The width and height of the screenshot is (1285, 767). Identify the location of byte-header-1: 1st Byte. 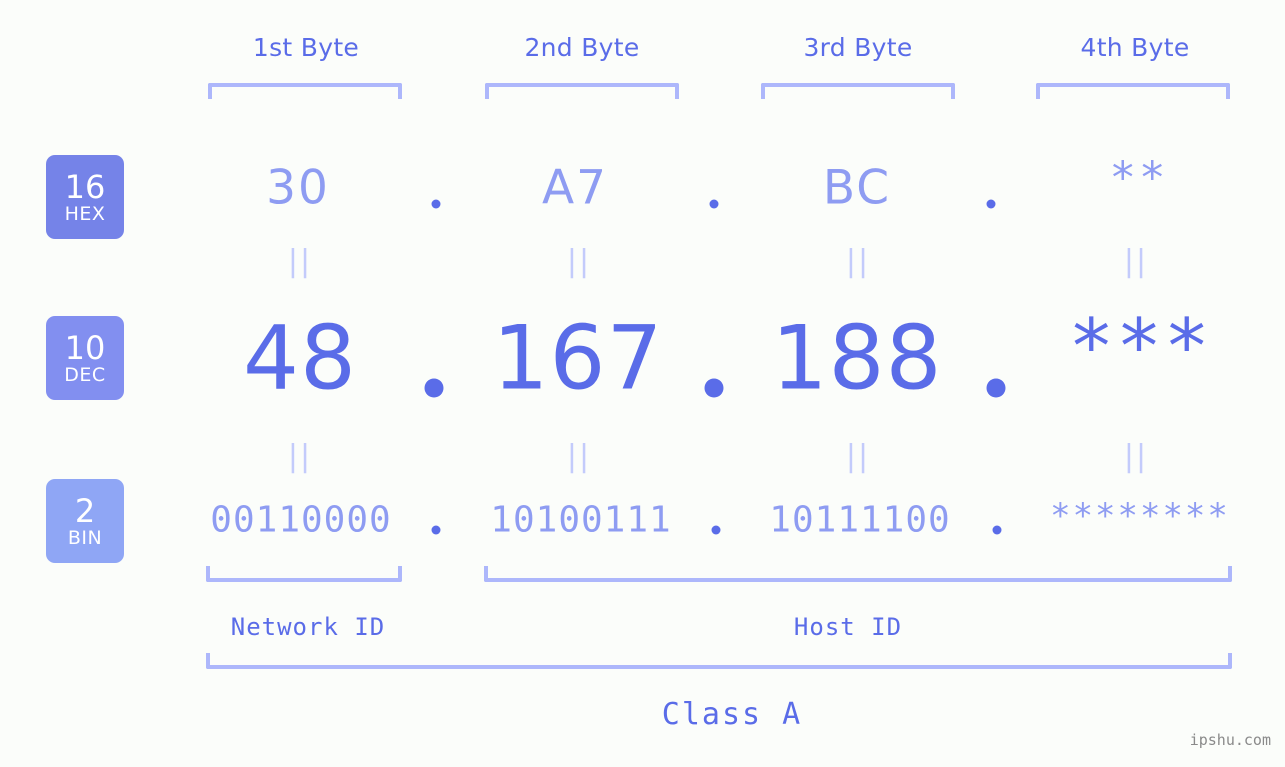
(306, 47).